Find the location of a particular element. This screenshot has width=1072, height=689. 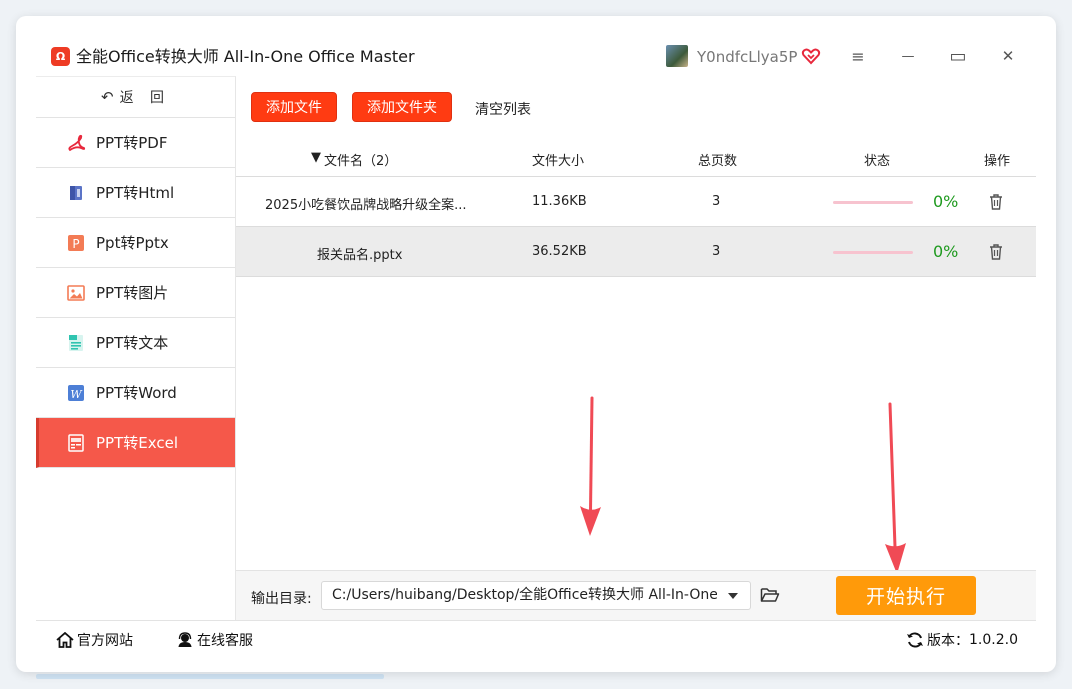

version-number: 1.0.2.0 is located at coordinates (993, 640).